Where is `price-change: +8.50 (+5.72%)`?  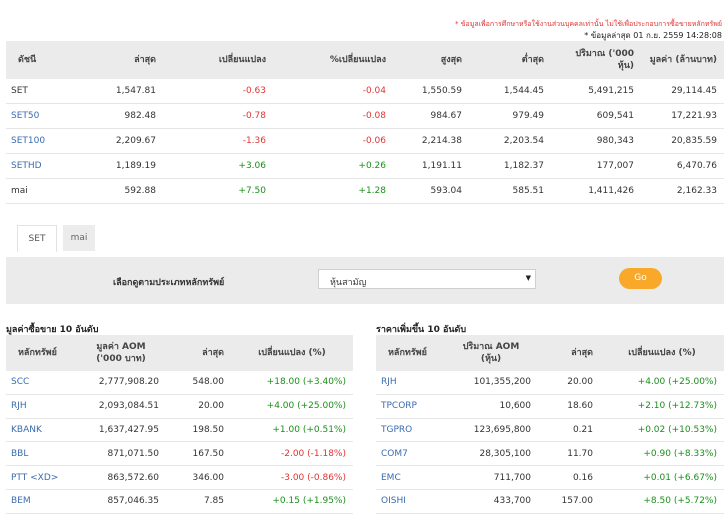
price-change: +8.50 (+5.72%) is located at coordinates (662, 501).